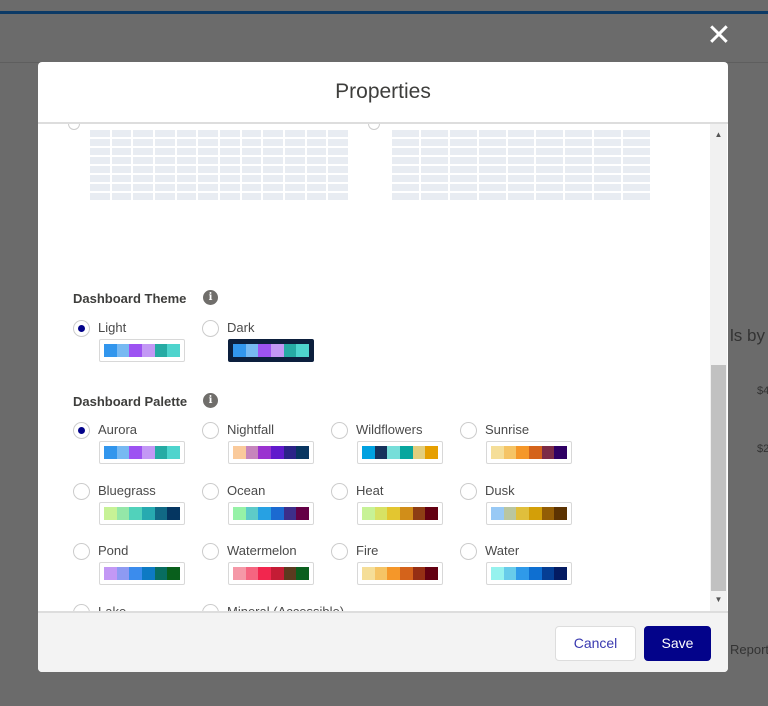 The width and height of the screenshot is (768, 706). I want to click on palette-option-dusk: Dusk, so click(522, 512).